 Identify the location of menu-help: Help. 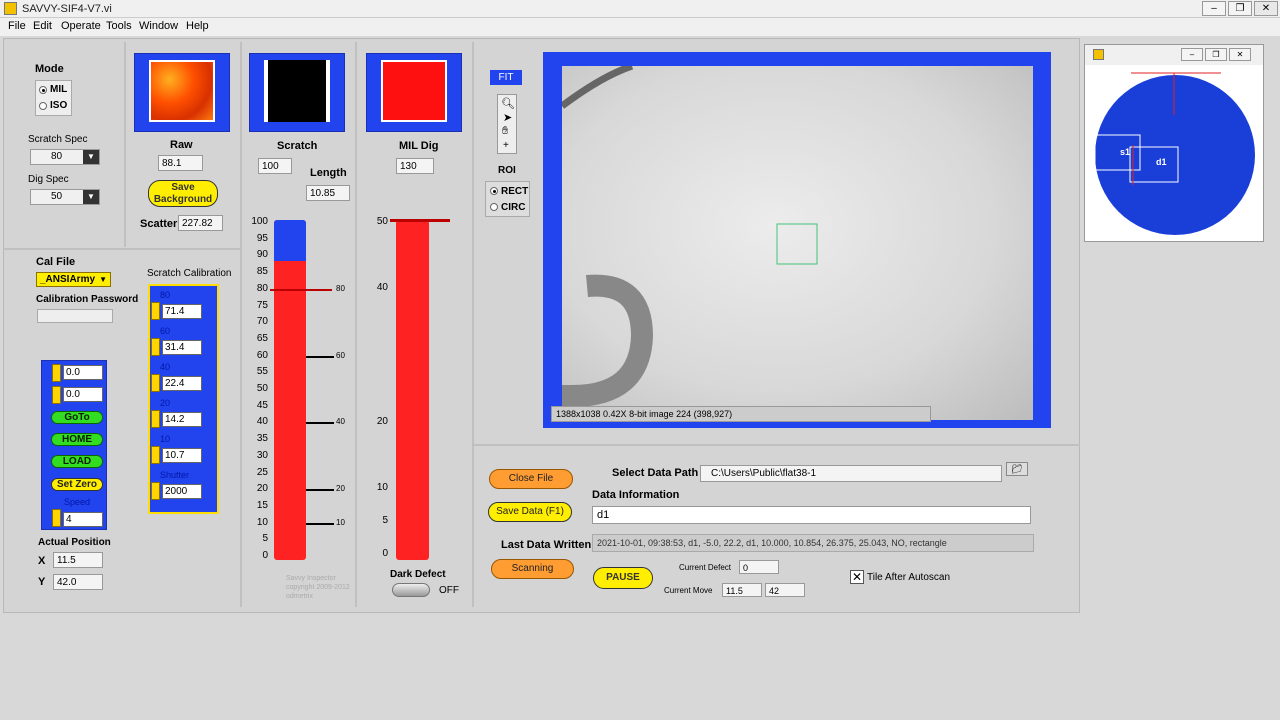
(197, 26).